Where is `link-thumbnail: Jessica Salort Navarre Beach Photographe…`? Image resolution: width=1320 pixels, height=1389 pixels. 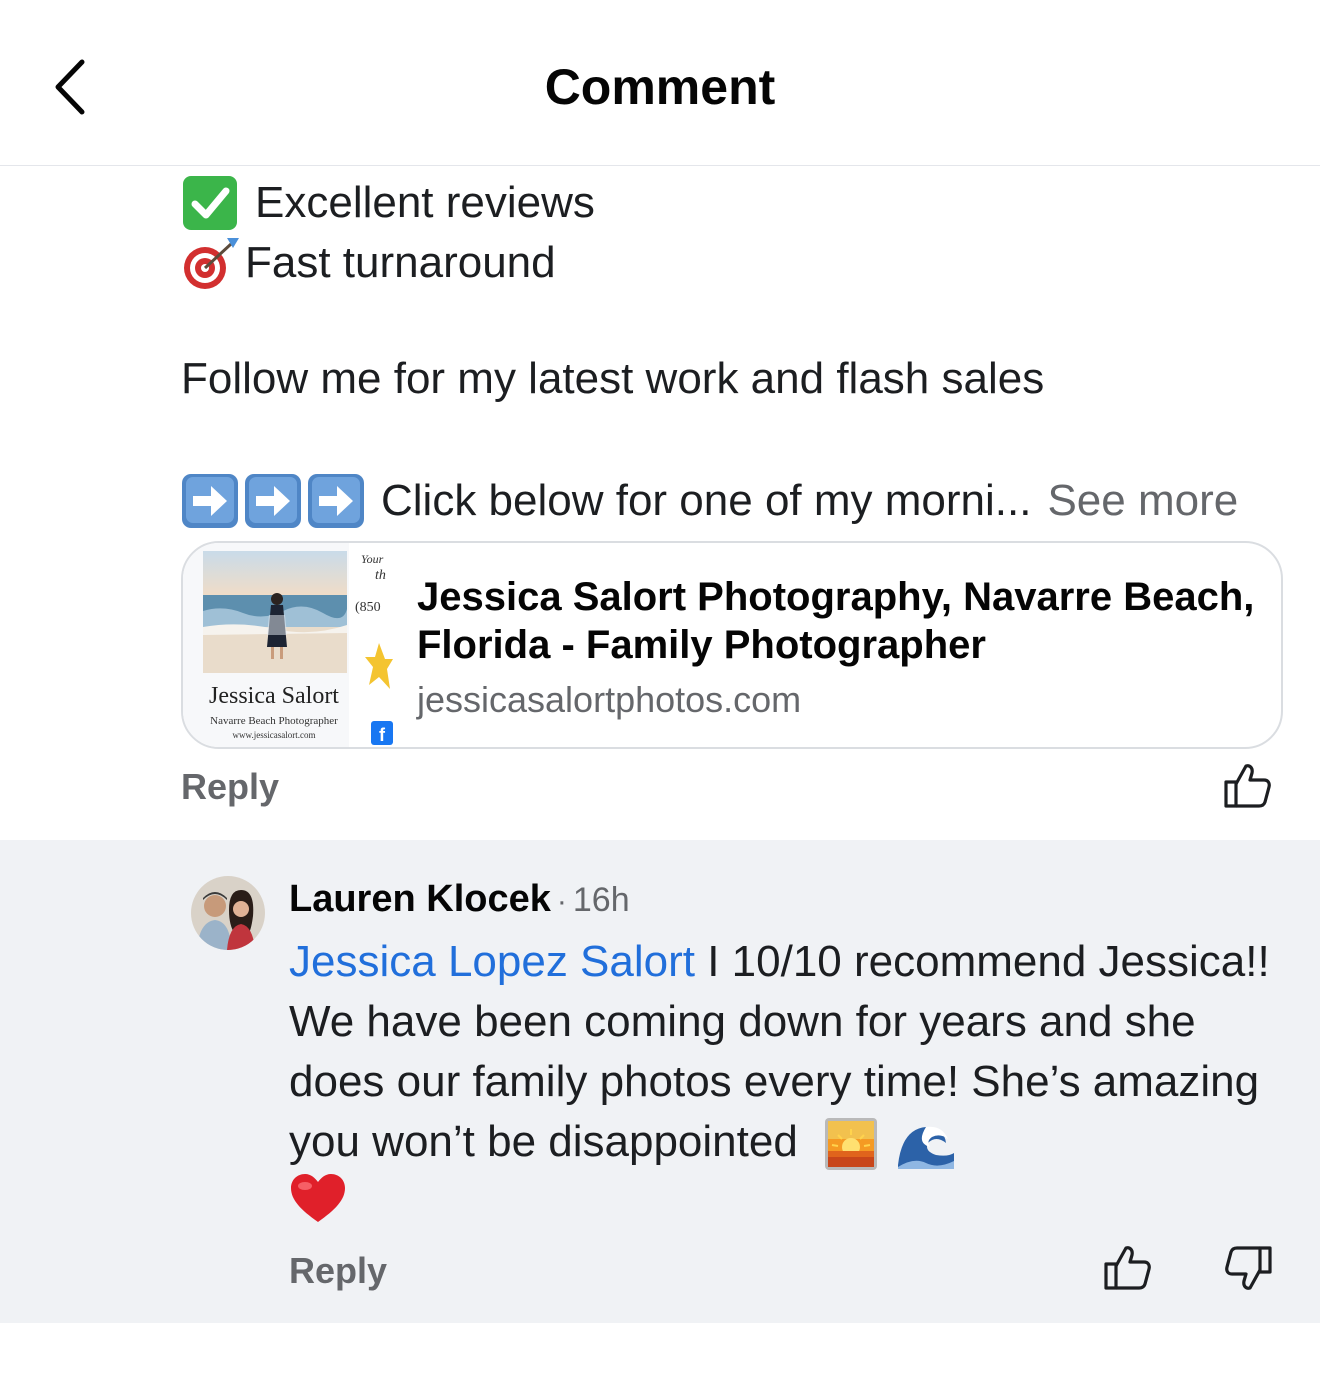 link-thumbnail: Jessica Salort Navarre Beach Photographe… is located at coordinates (288, 645).